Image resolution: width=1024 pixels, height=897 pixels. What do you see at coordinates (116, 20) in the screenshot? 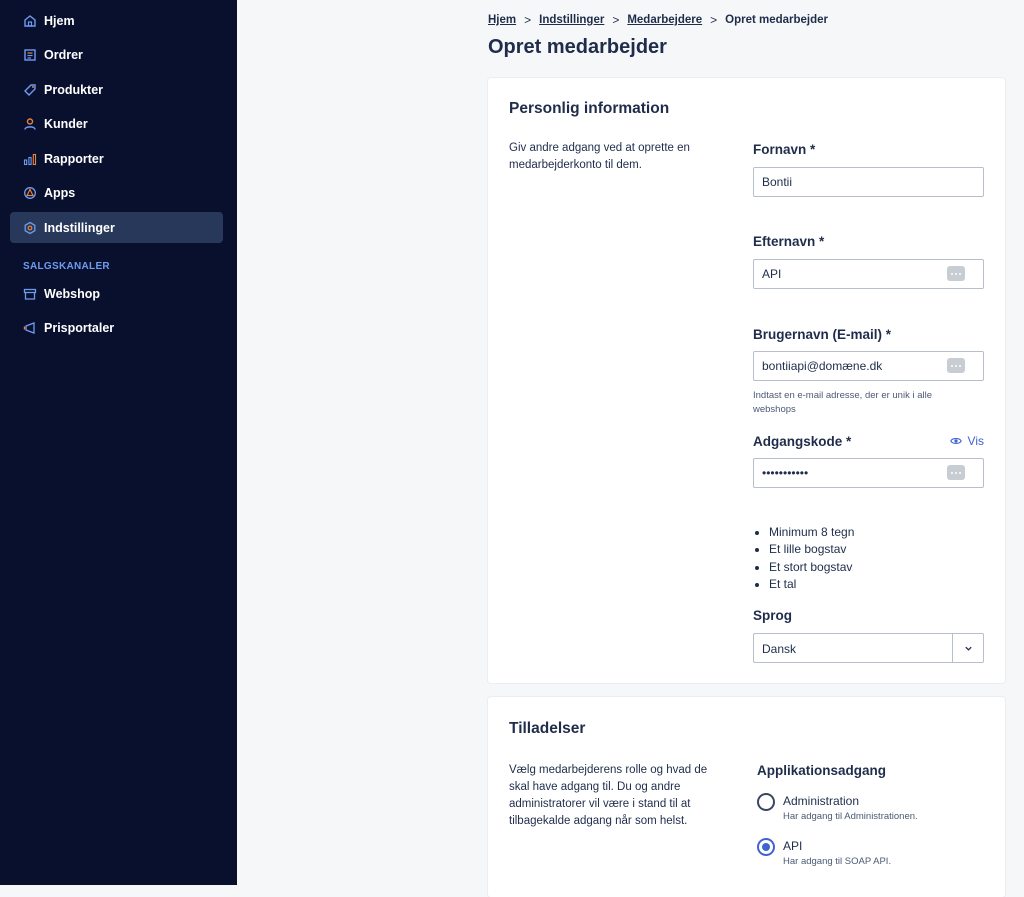
I see `sidebar-item-hjem: Hjem` at bounding box center [116, 20].